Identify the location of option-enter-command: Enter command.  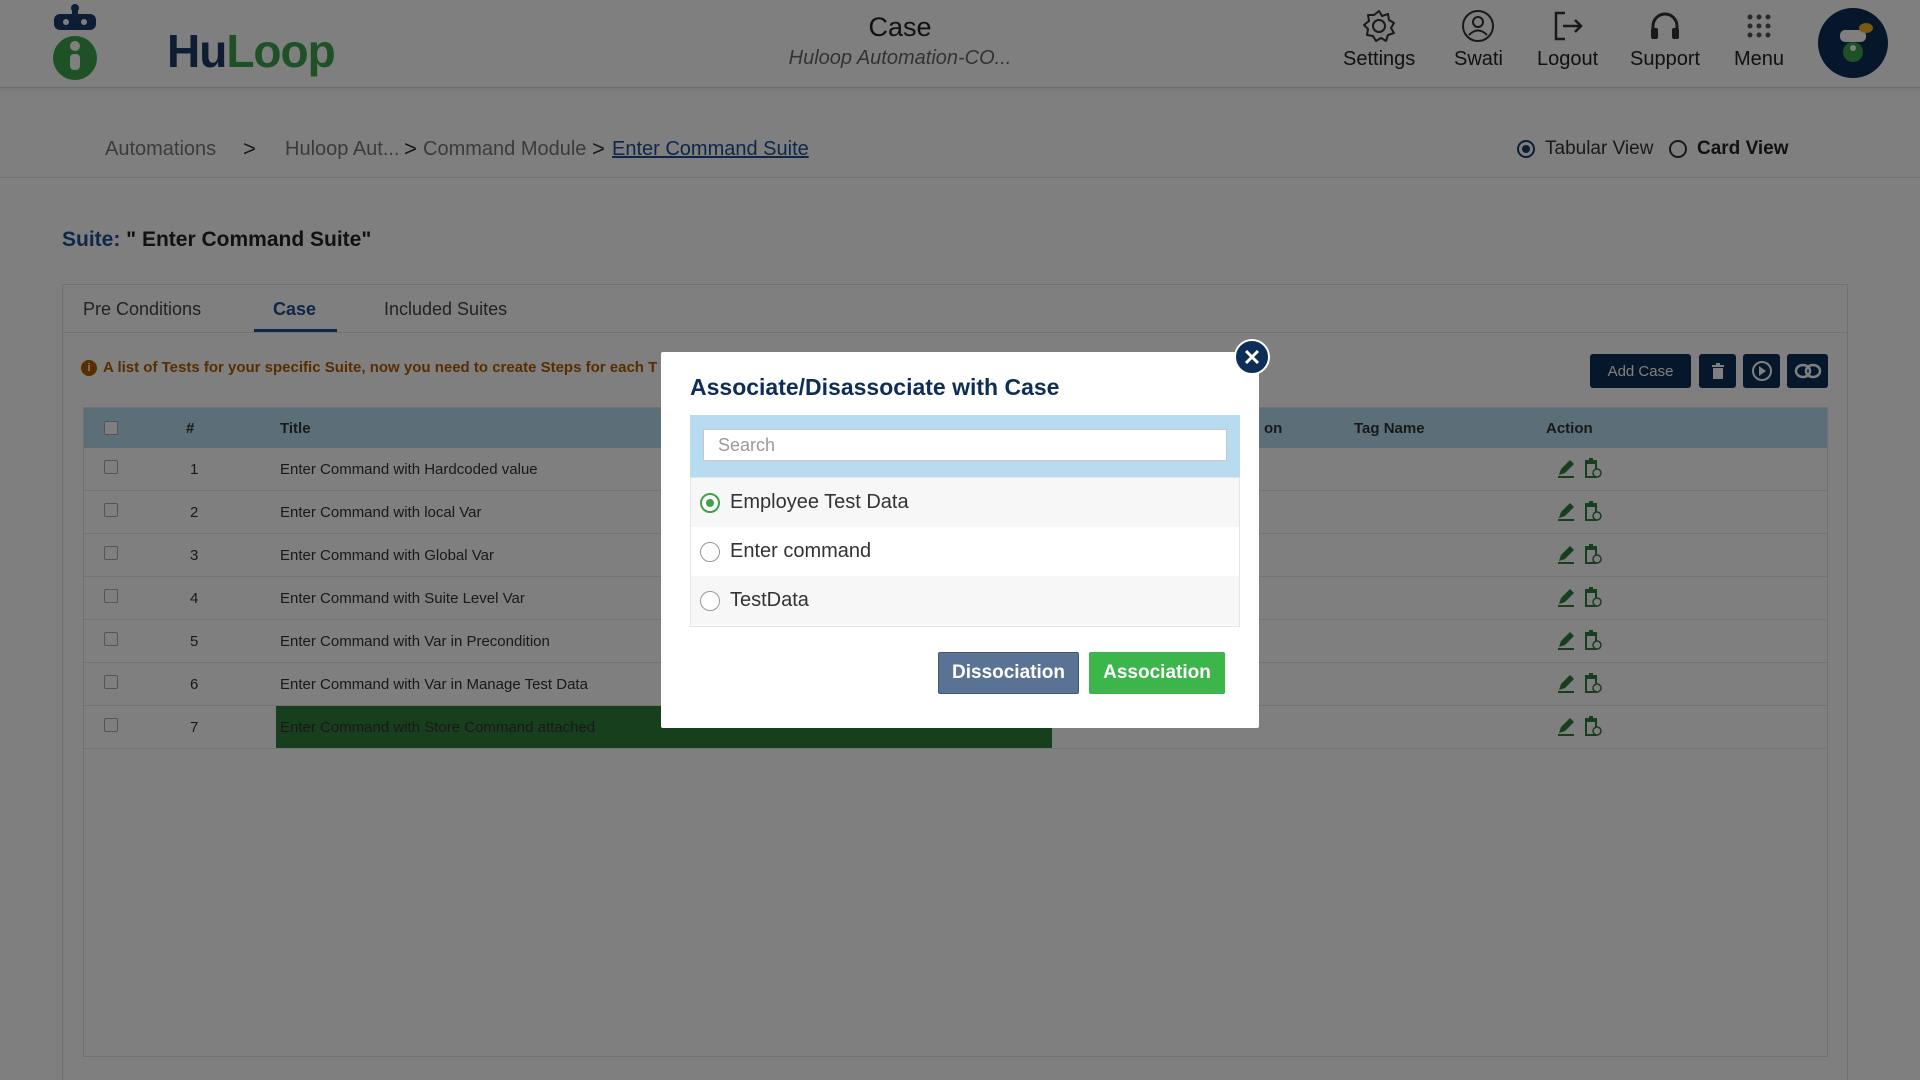
(965, 551).